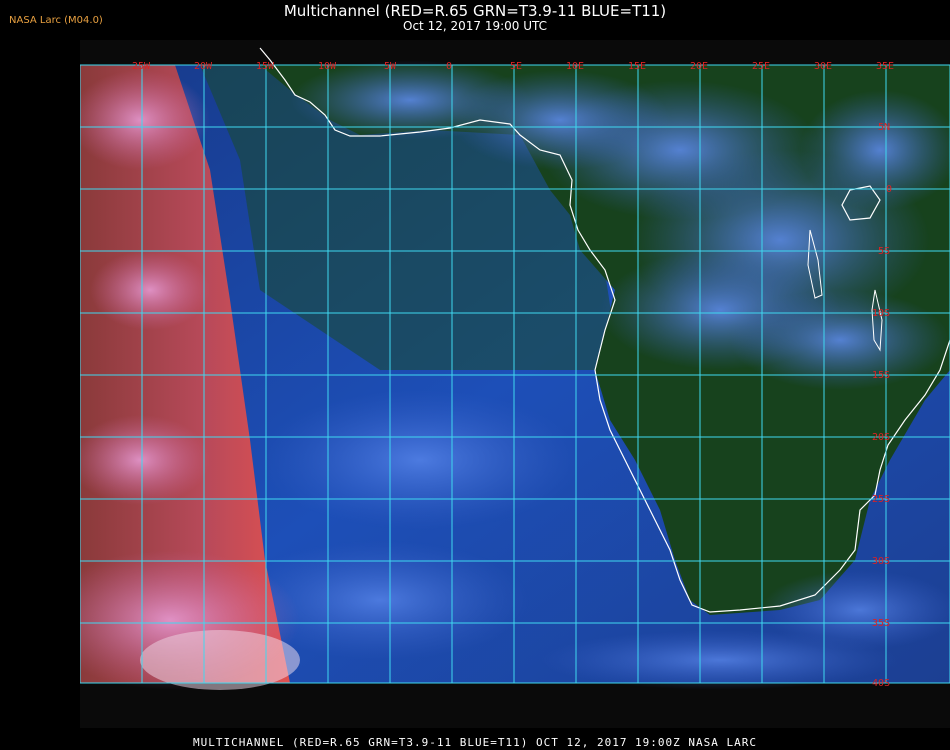 This screenshot has height=750, width=950. I want to click on lat-label-35s: 35S, so click(881, 623).